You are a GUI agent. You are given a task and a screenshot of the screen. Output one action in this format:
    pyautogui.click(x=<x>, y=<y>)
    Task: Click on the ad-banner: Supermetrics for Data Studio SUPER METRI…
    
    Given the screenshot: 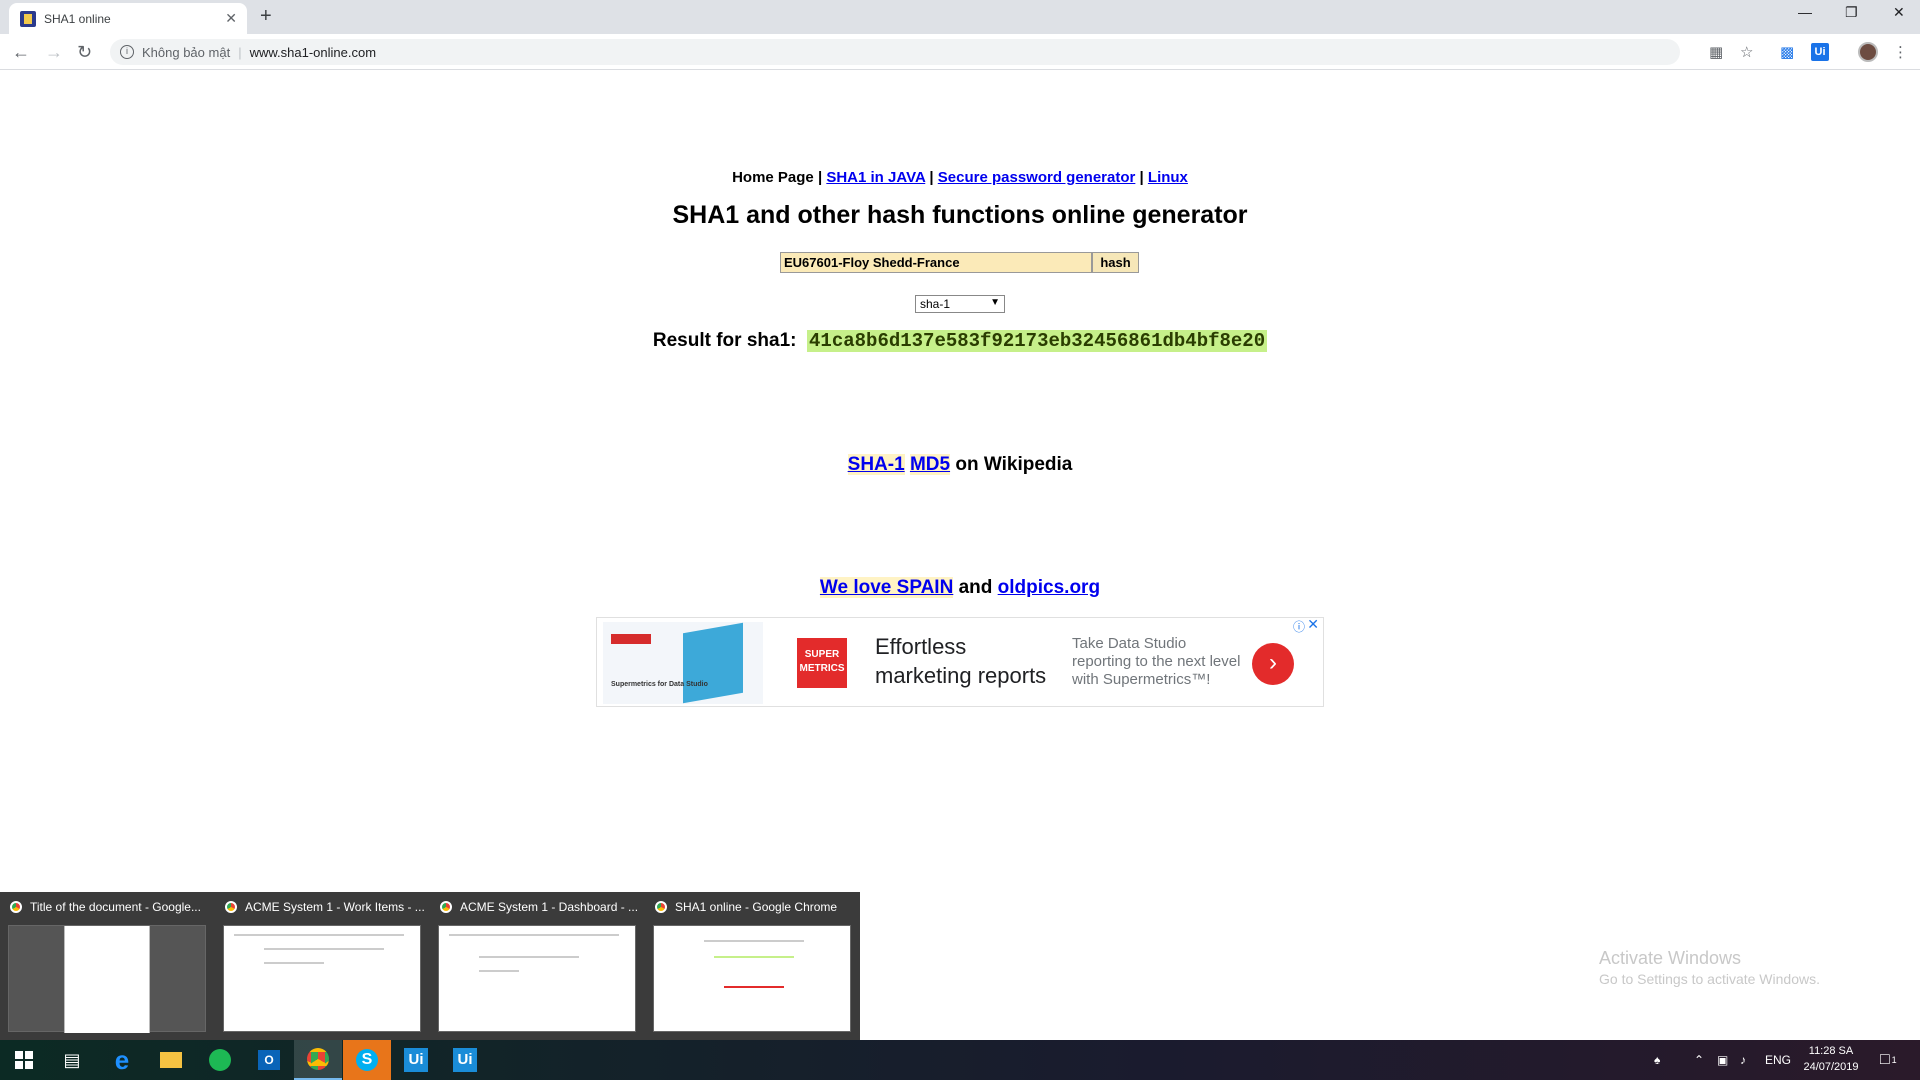 What is the action you would take?
    pyautogui.click(x=960, y=661)
    